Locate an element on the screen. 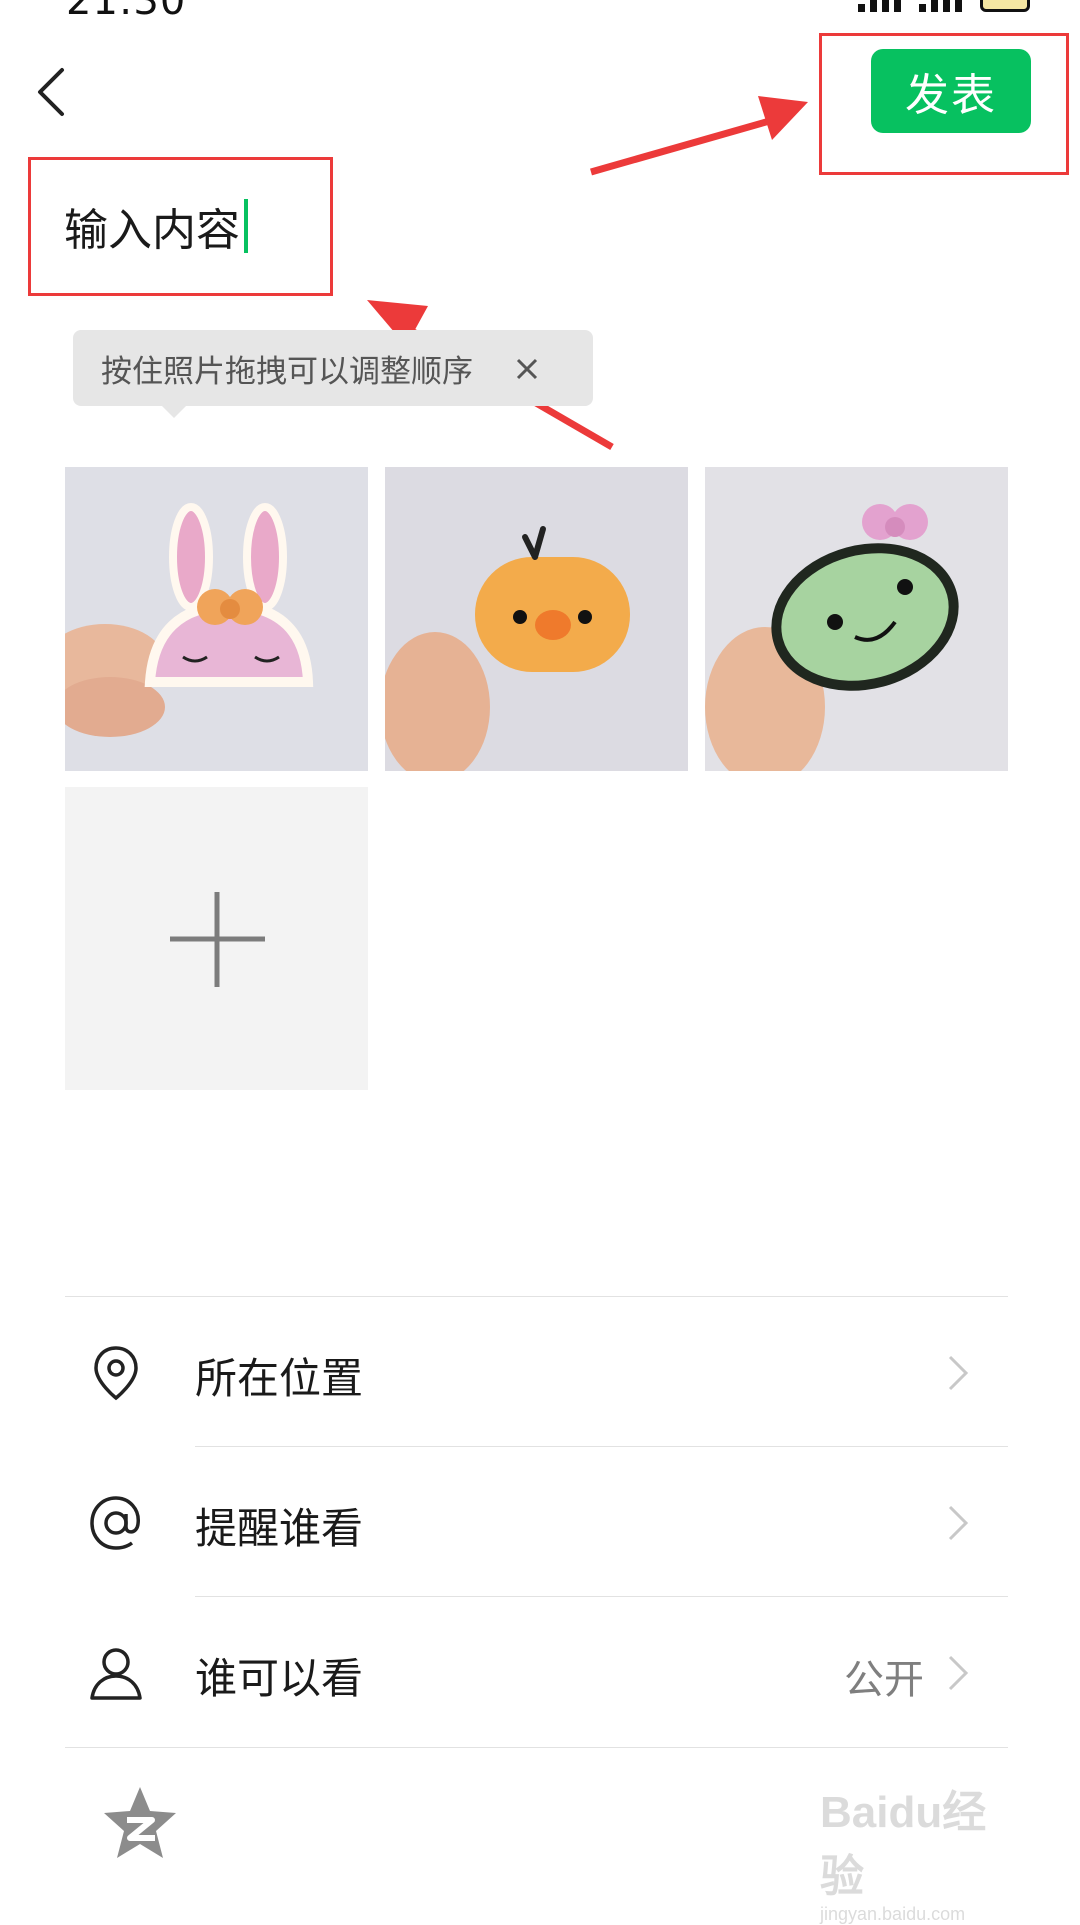 This screenshot has width=1080, height=1925. location-label: 所在位置 is located at coordinates (279, 1378).